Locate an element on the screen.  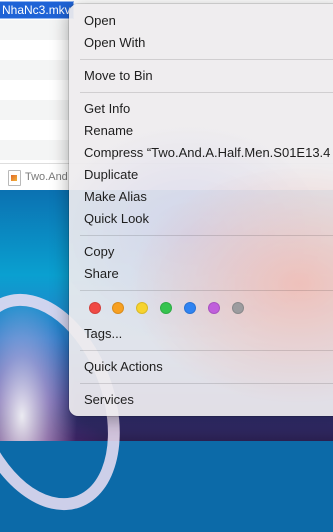
tag-purple-dot is located at coordinates (214, 308).